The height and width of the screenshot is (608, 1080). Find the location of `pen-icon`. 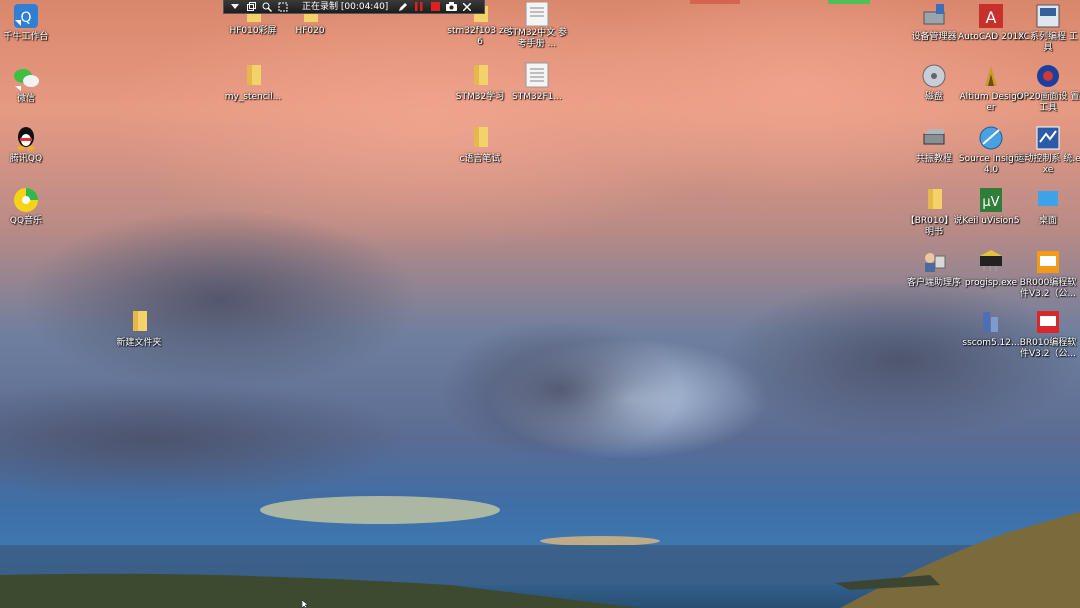

pen-icon is located at coordinates (403, 7).